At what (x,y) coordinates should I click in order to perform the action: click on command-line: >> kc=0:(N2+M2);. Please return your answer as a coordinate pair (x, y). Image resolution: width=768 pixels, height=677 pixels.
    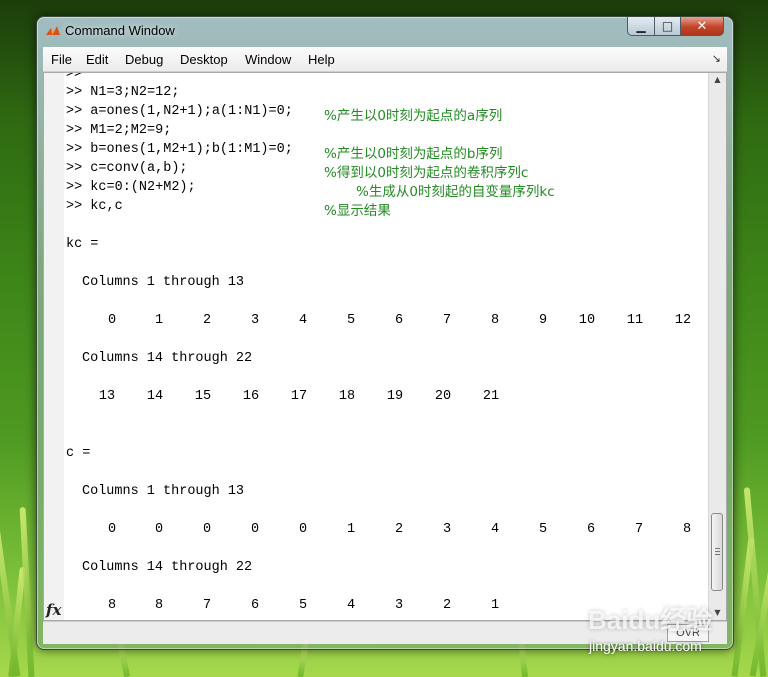
    Looking at the image, I should click on (131, 187).